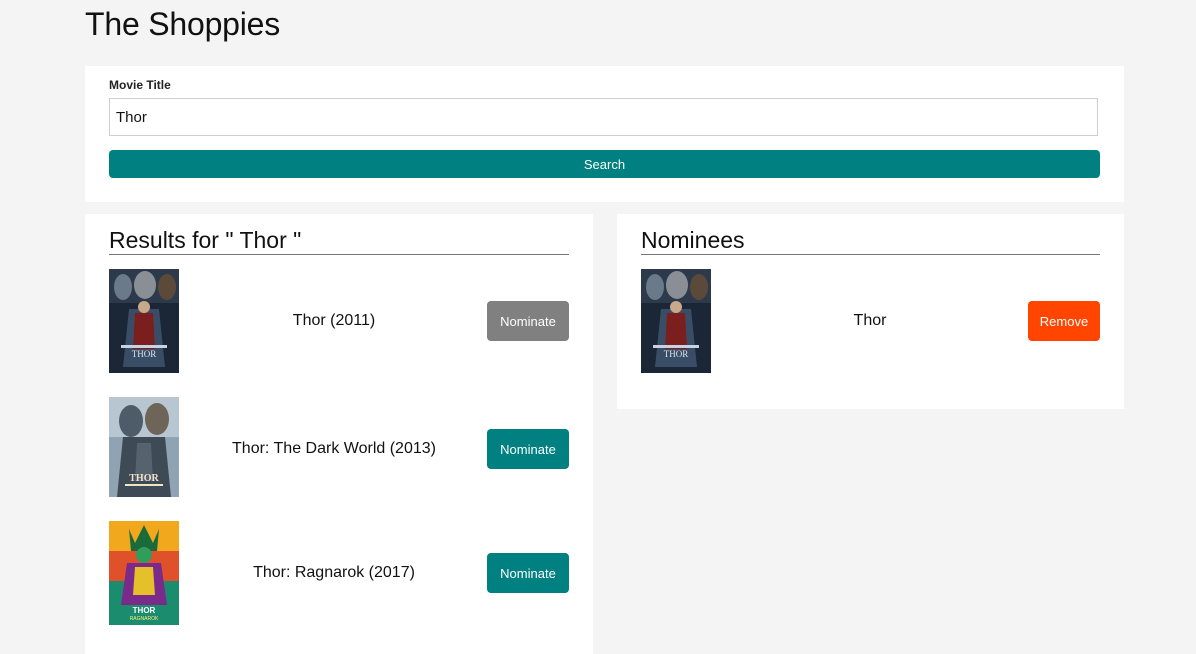 The width and height of the screenshot is (1196, 654). I want to click on result-row: THOR Thor (2011) Nominate, so click(339, 321).